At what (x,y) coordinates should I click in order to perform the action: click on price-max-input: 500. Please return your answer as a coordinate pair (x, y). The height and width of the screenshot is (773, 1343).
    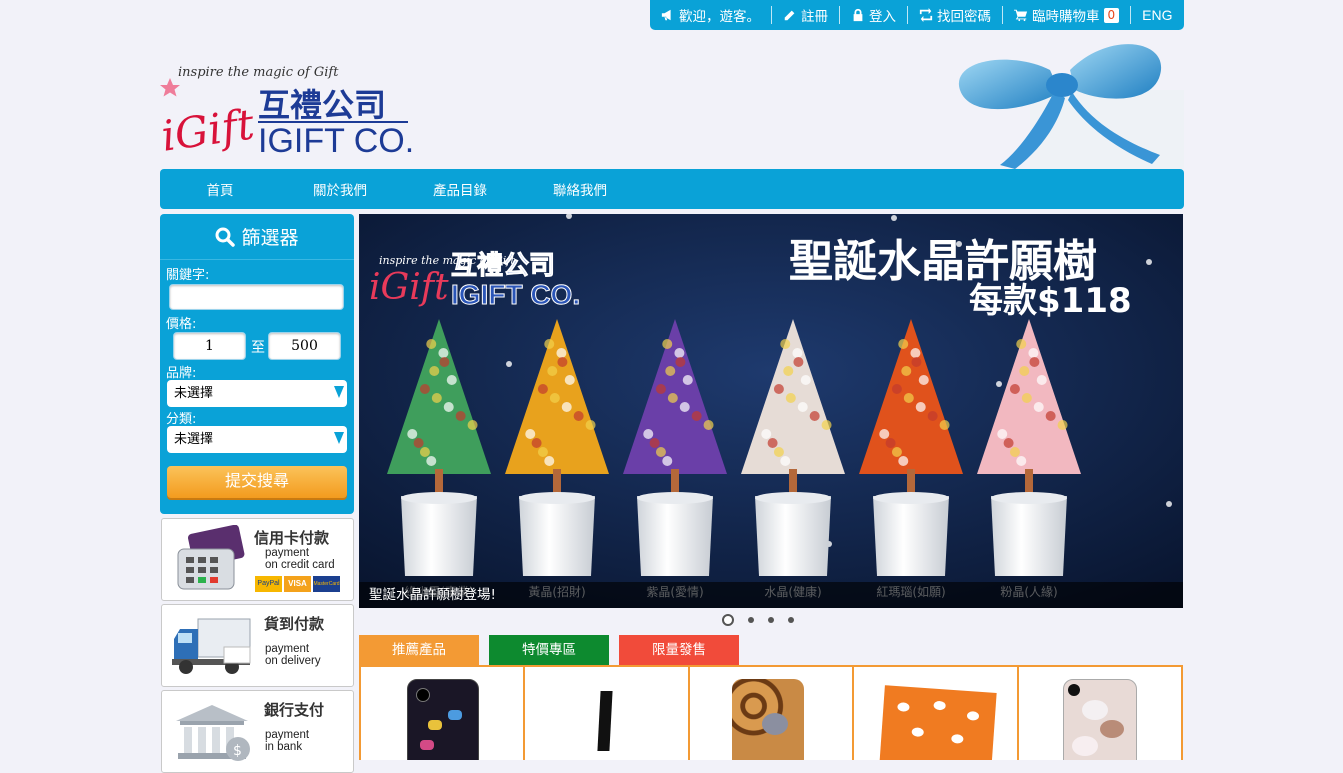
    Looking at the image, I should click on (304, 346).